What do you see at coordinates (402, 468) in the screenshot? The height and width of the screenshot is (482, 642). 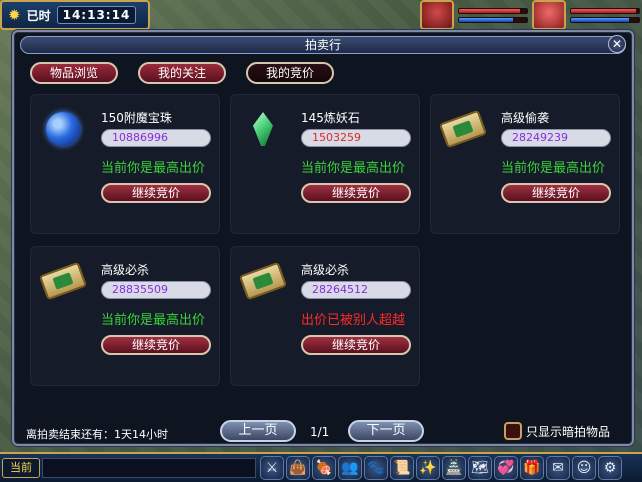 I see `quest-icon: 📜` at bounding box center [402, 468].